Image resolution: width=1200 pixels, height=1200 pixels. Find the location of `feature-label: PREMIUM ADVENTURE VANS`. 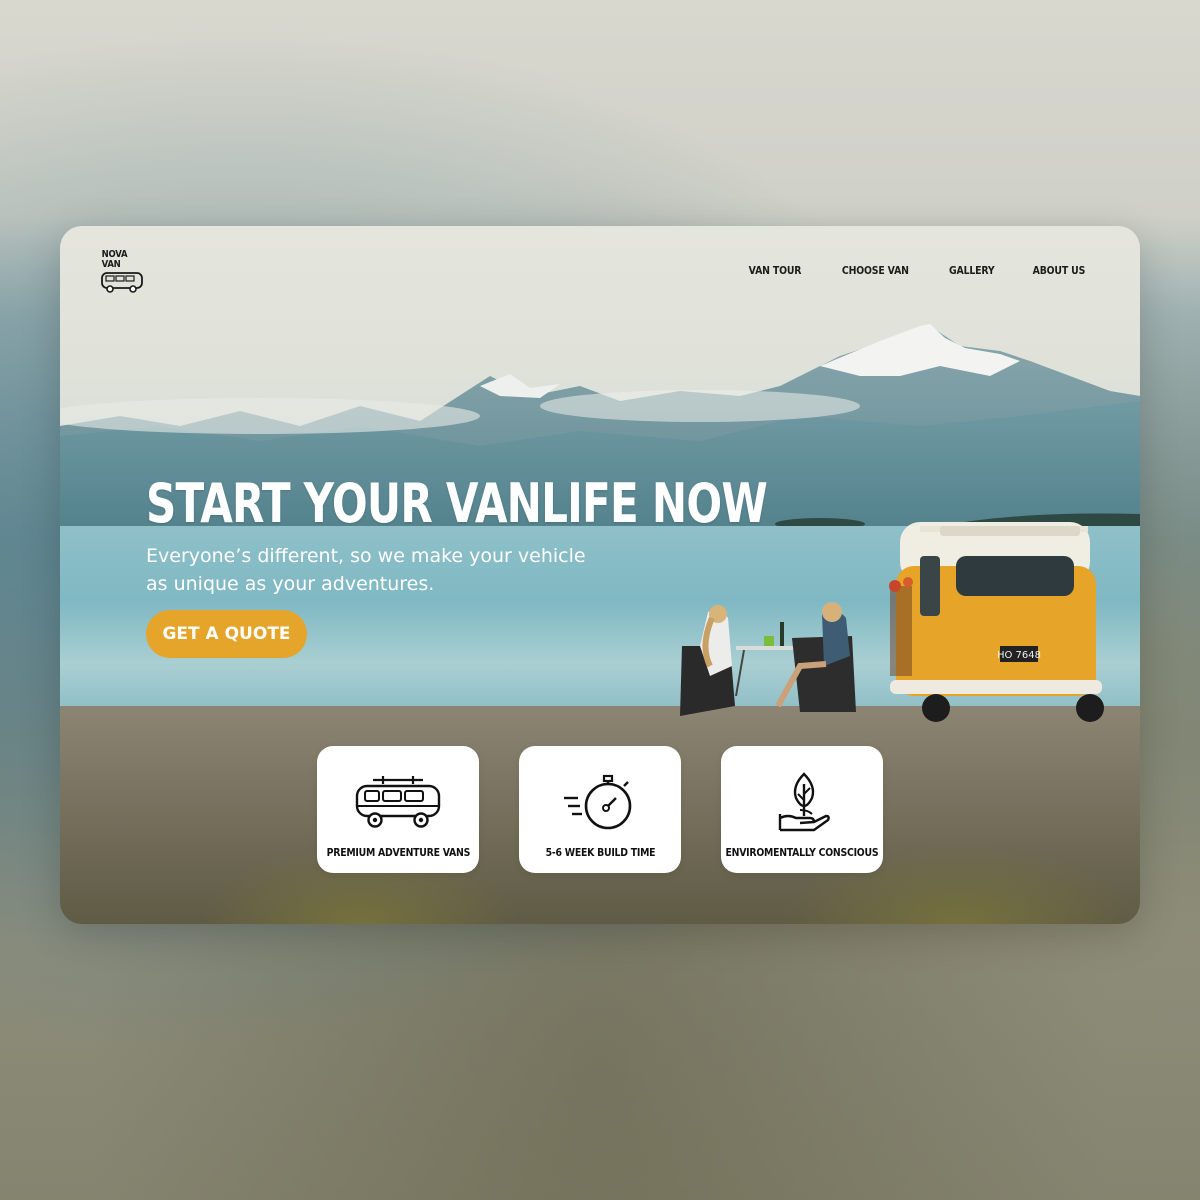

feature-label: PREMIUM ADVENTURE VANS is located at coordinates (398, 852).